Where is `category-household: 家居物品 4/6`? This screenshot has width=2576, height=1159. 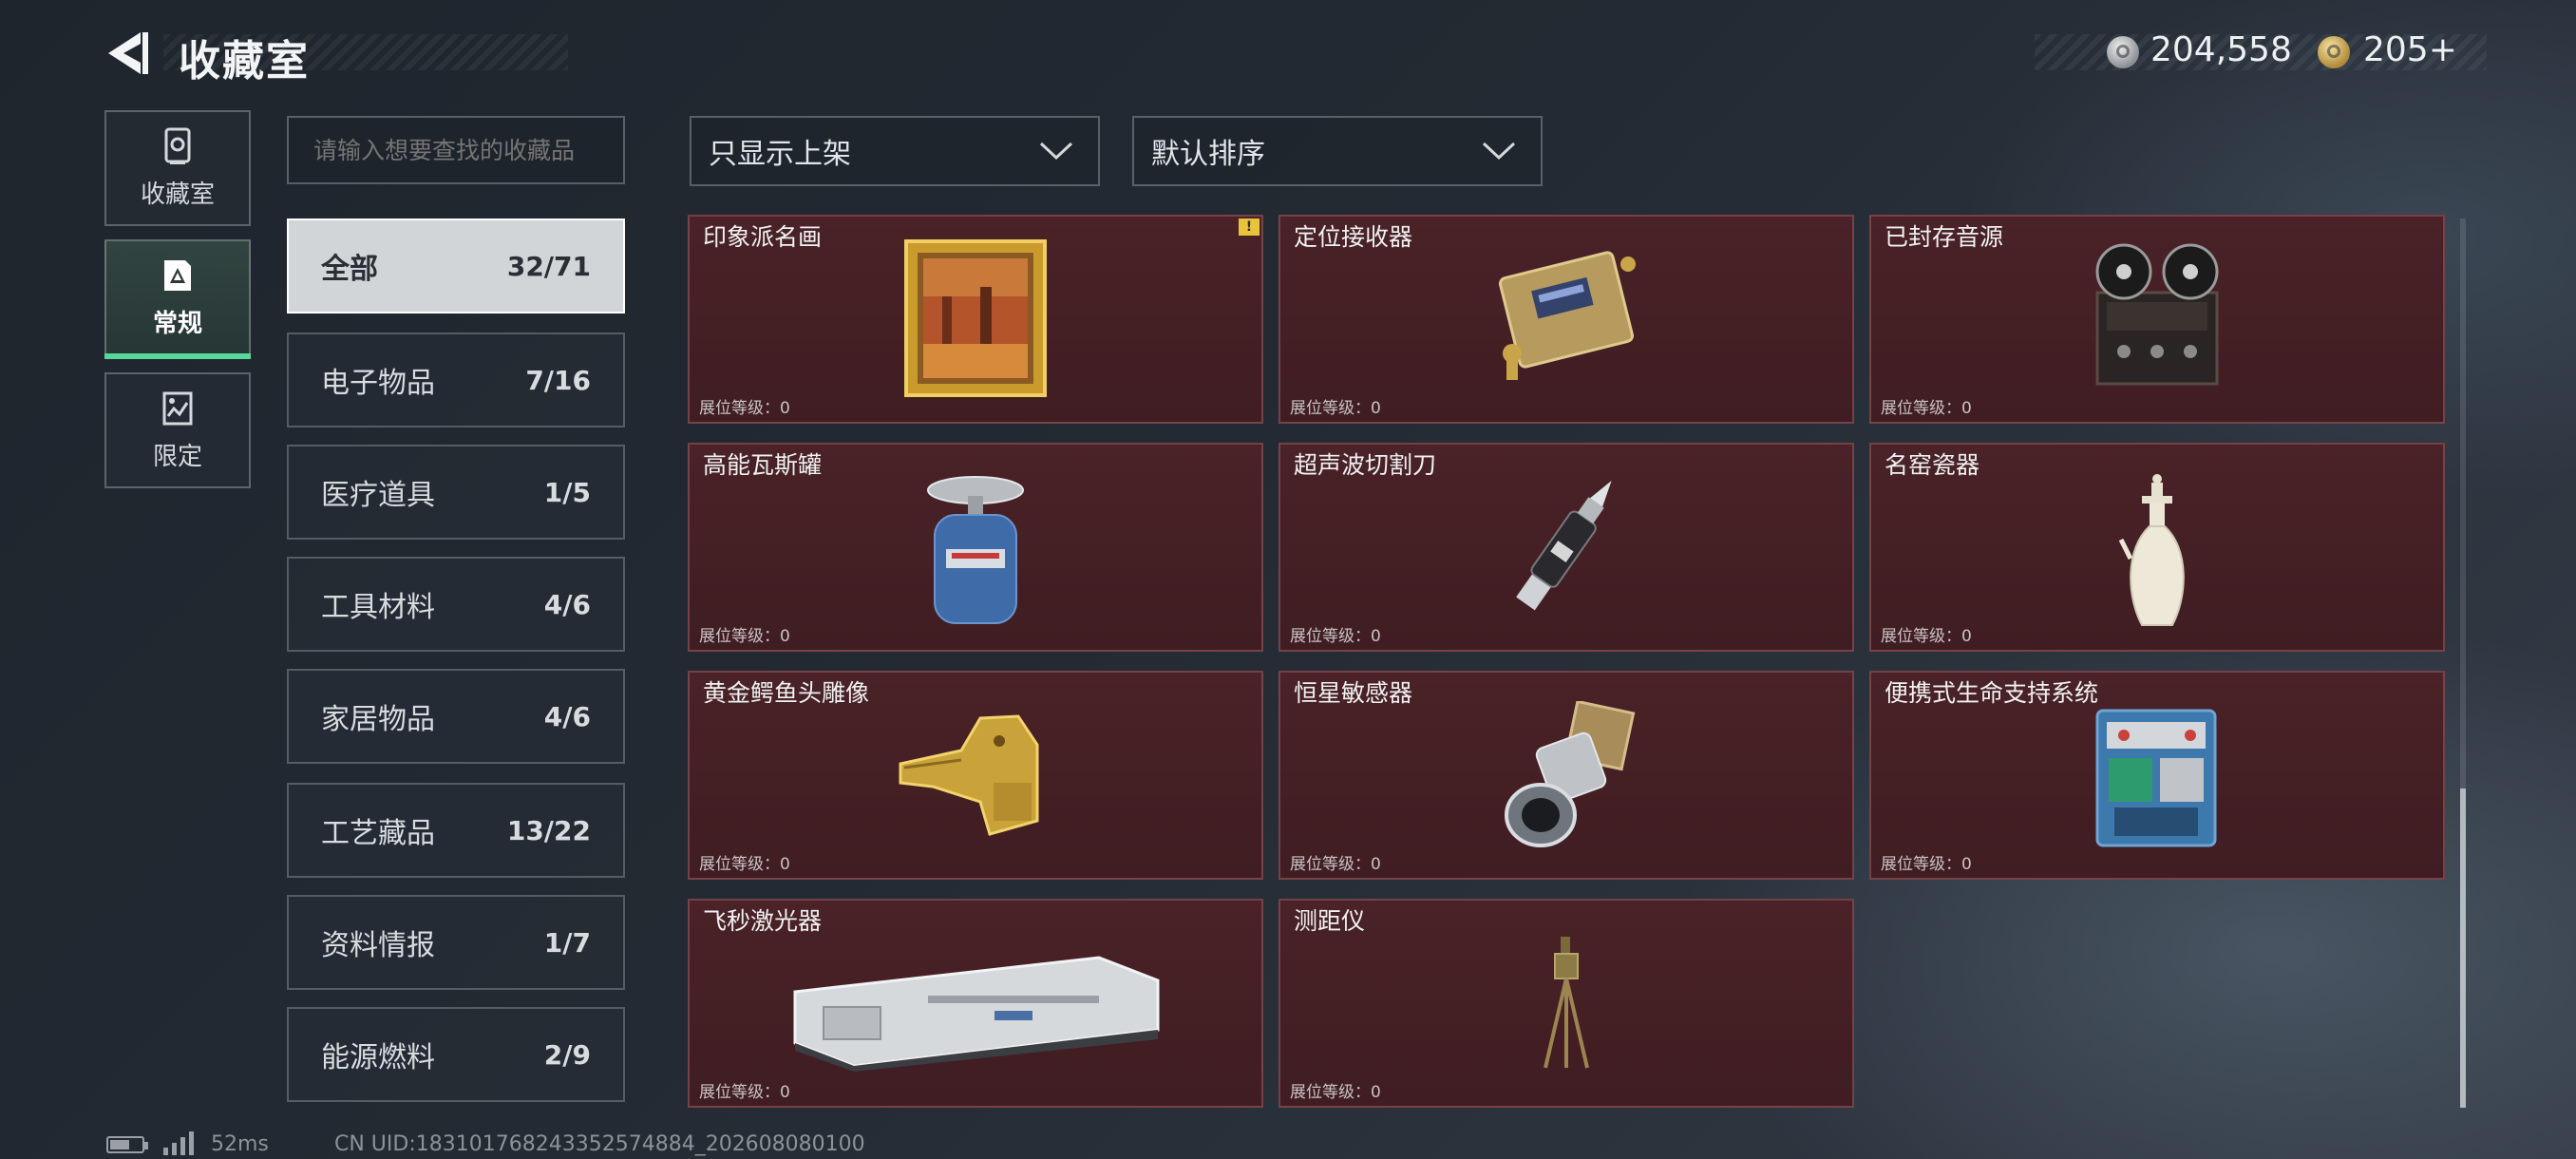 category-household: 家居物品 4/6 is located at coordinates (456, 716).